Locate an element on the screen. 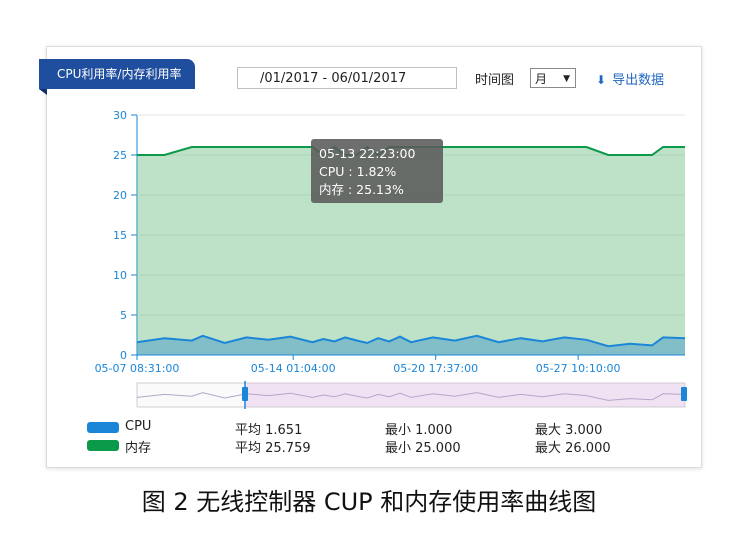  tooltip-cpu: CPU : 1.82% is located at coordinates (358, 171).